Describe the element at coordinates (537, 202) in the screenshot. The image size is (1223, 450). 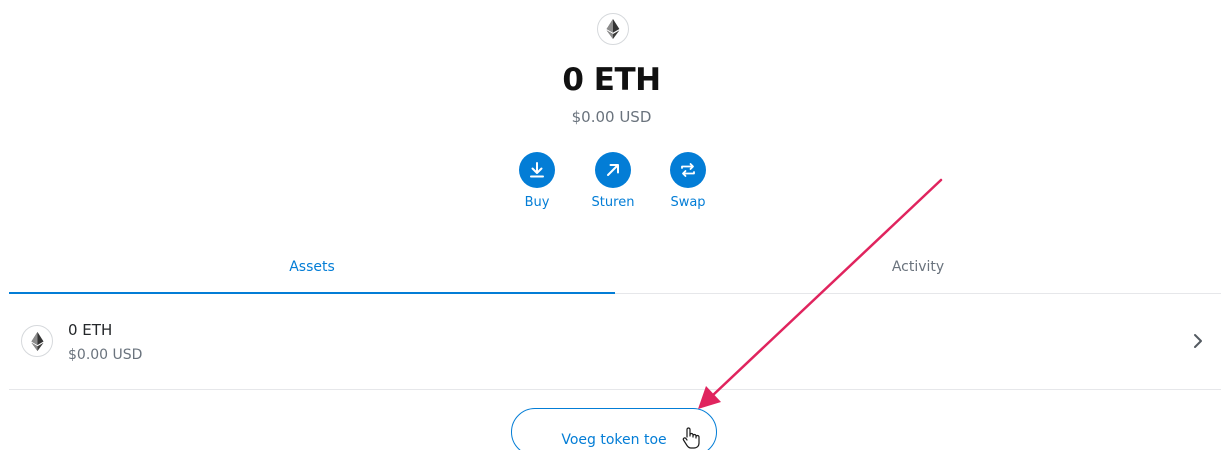
I see `buy-label: Buy` at that location.